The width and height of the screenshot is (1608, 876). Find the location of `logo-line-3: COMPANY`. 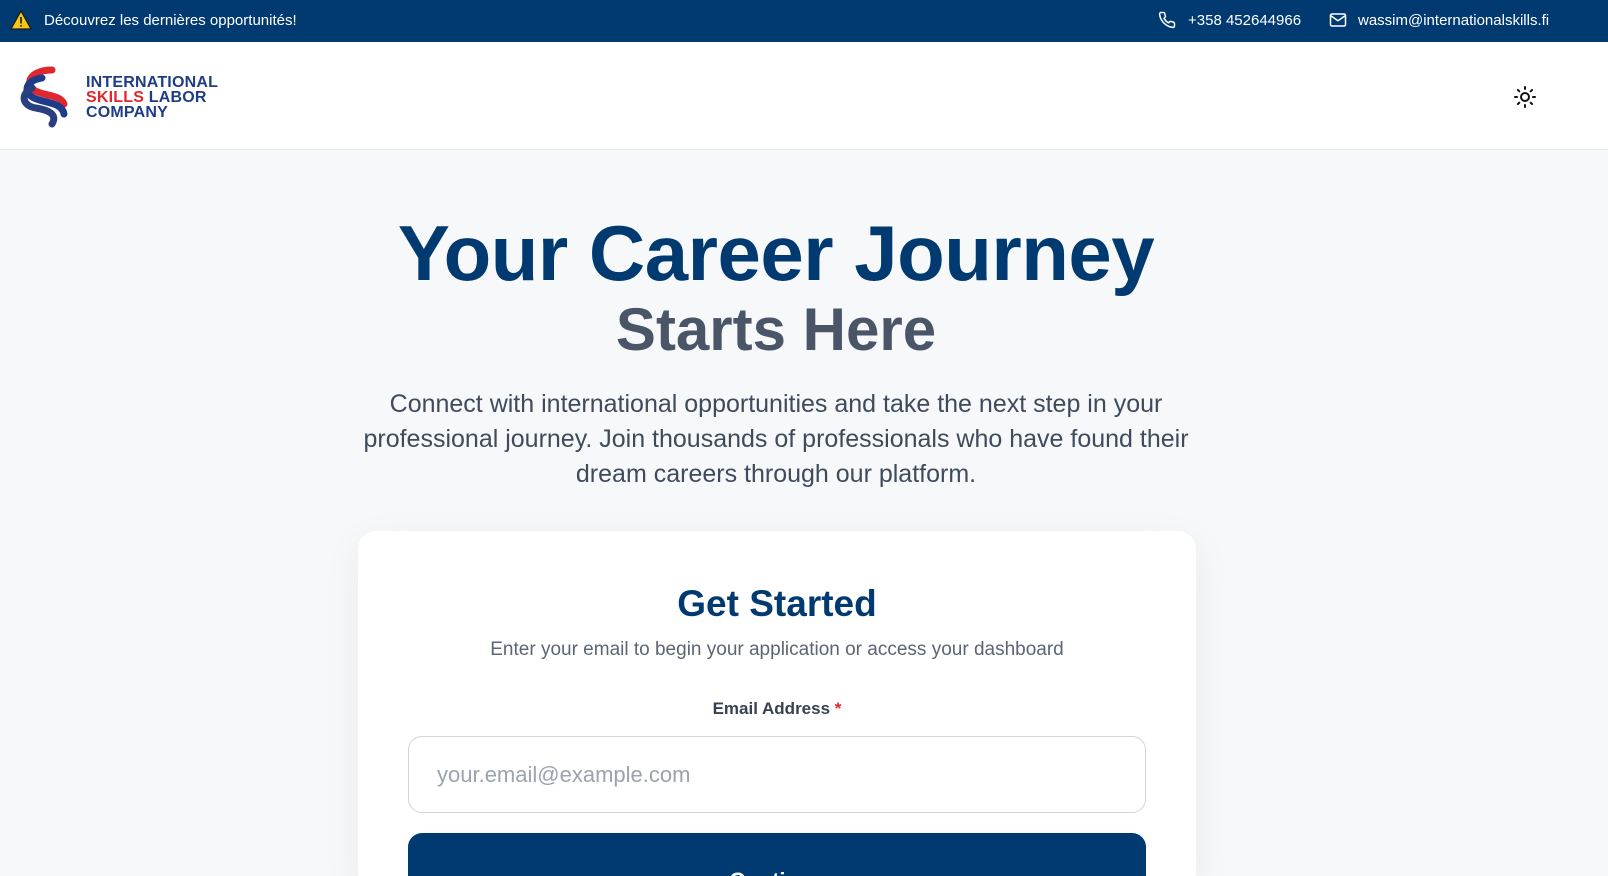

logo-line-3: COMPANY is located at coordinates (127, 112).